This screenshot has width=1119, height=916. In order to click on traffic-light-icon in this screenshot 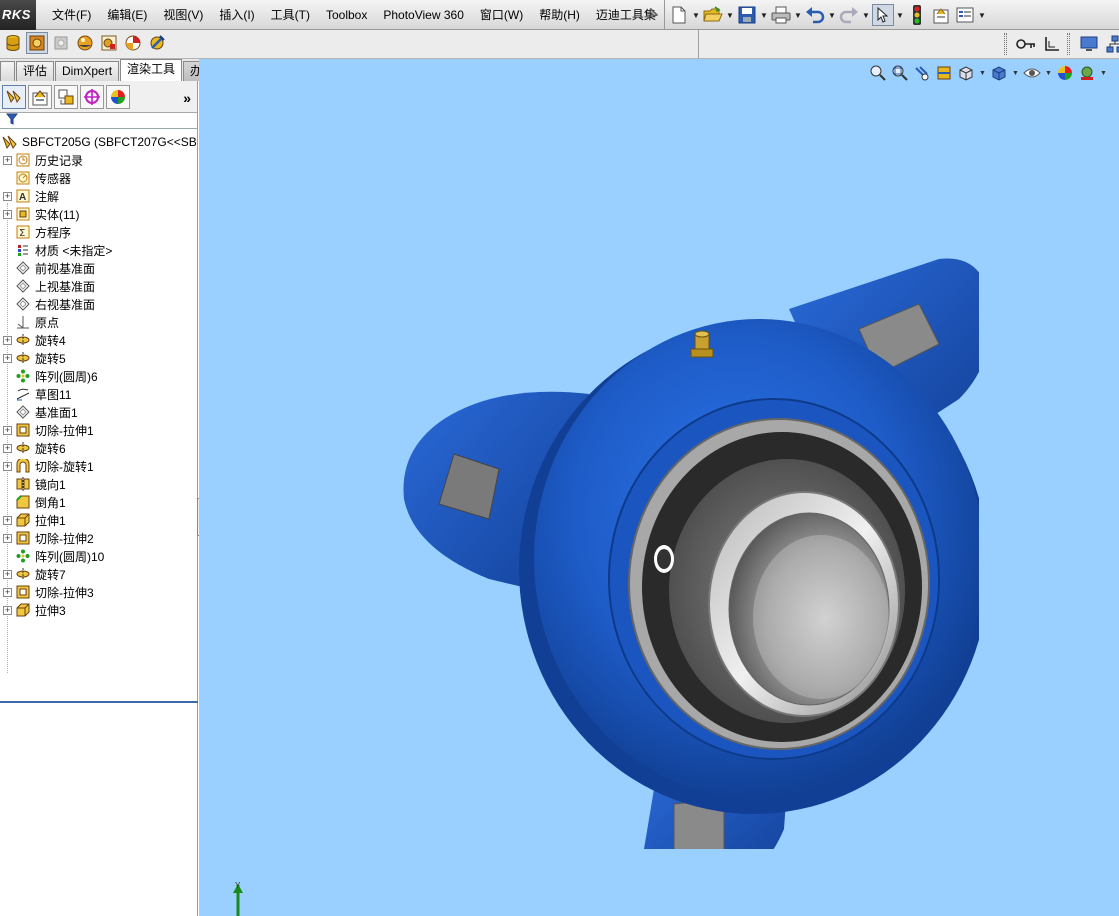, I will do `click(917, 15)`.